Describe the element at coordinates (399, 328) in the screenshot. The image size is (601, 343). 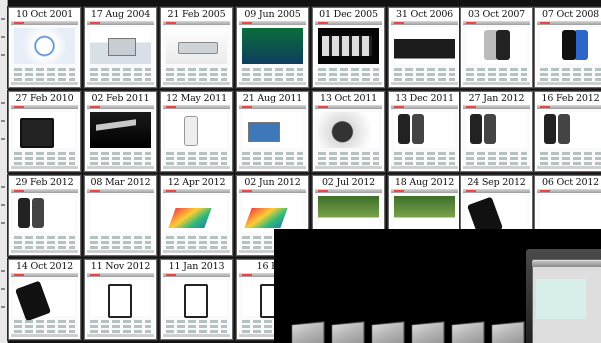
I see `frame-stack` at that location.